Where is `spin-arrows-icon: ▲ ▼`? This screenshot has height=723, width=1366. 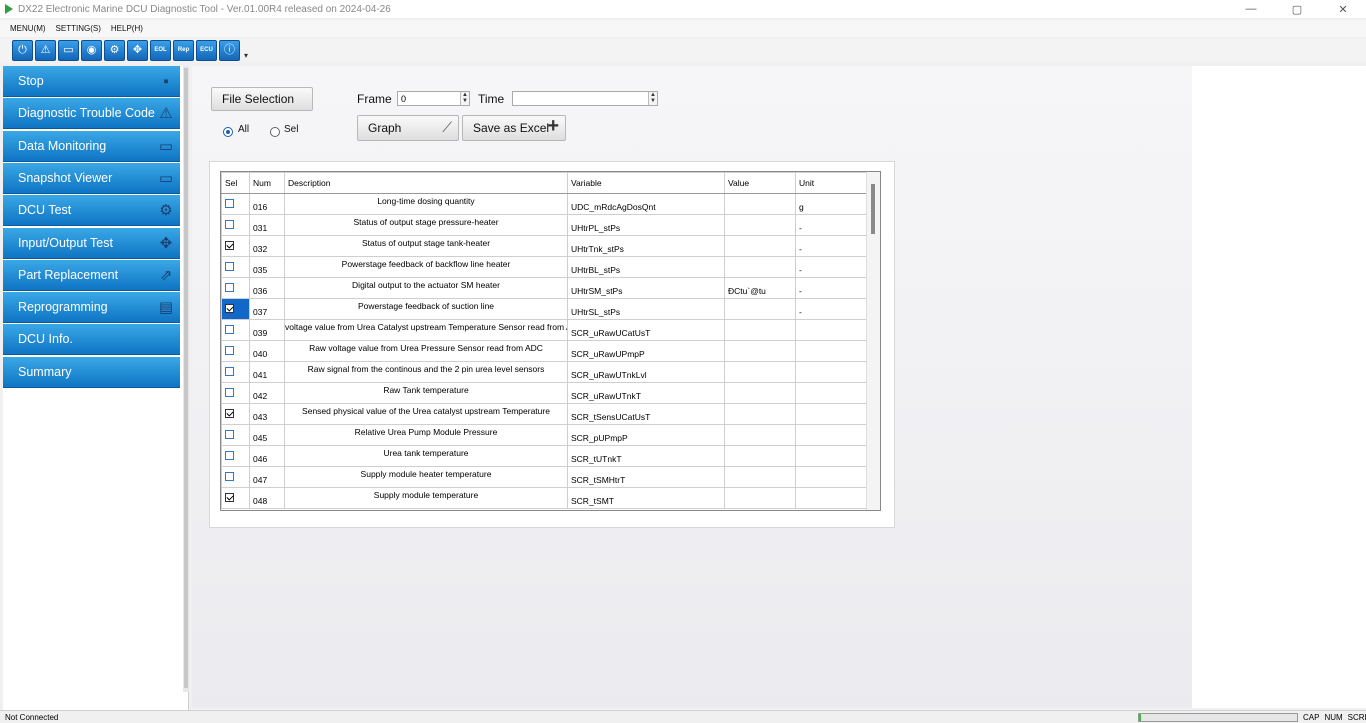 spin-arrows-icon: ▲ ▼ is located at coordinates (464, 98).